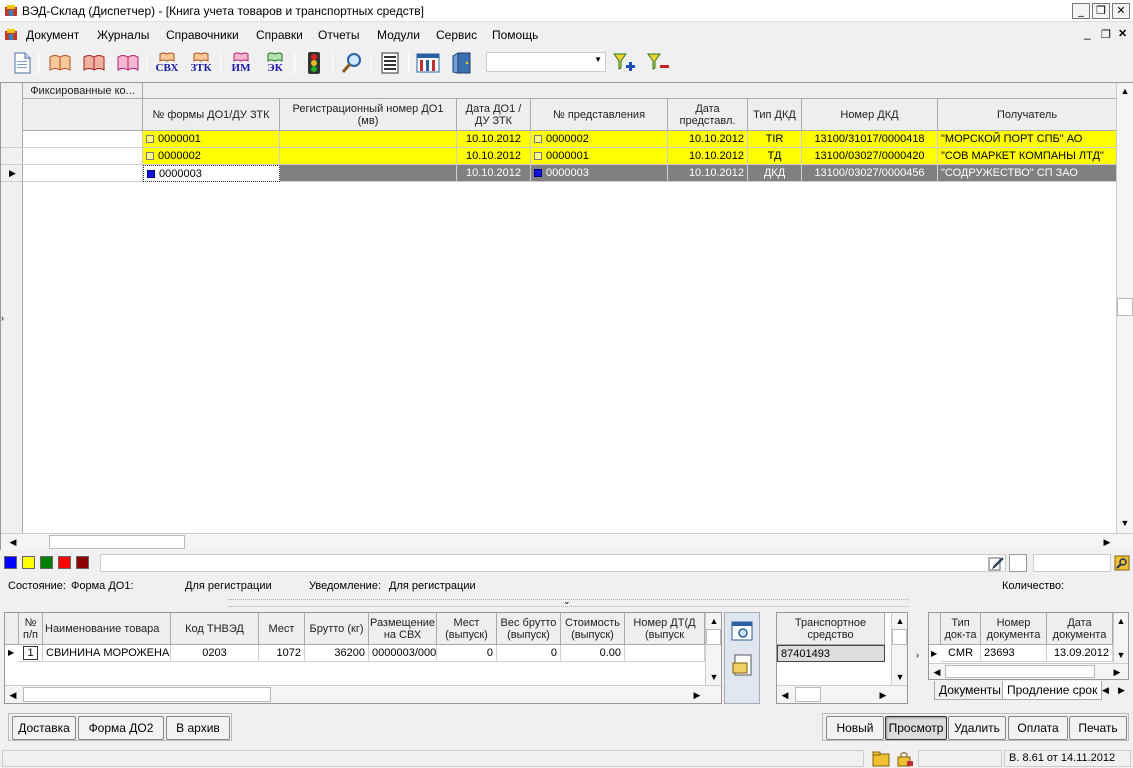  Describe the element at coordinates (1087, 33) in the screenshot. I see `mdi-minimize-icon: _` at that location.